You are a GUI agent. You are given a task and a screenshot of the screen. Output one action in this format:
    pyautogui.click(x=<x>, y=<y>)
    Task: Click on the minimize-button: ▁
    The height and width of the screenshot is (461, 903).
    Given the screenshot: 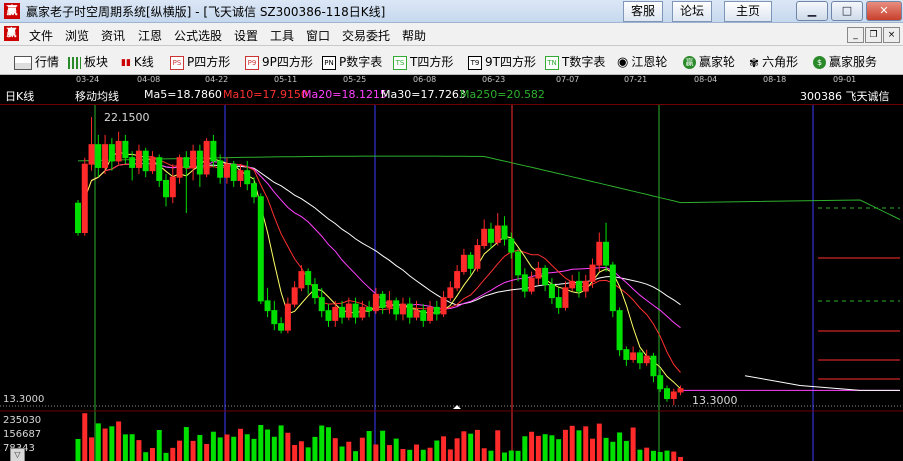 What is the action you would take?
    pyautogui.click(x=812, y=11)
    